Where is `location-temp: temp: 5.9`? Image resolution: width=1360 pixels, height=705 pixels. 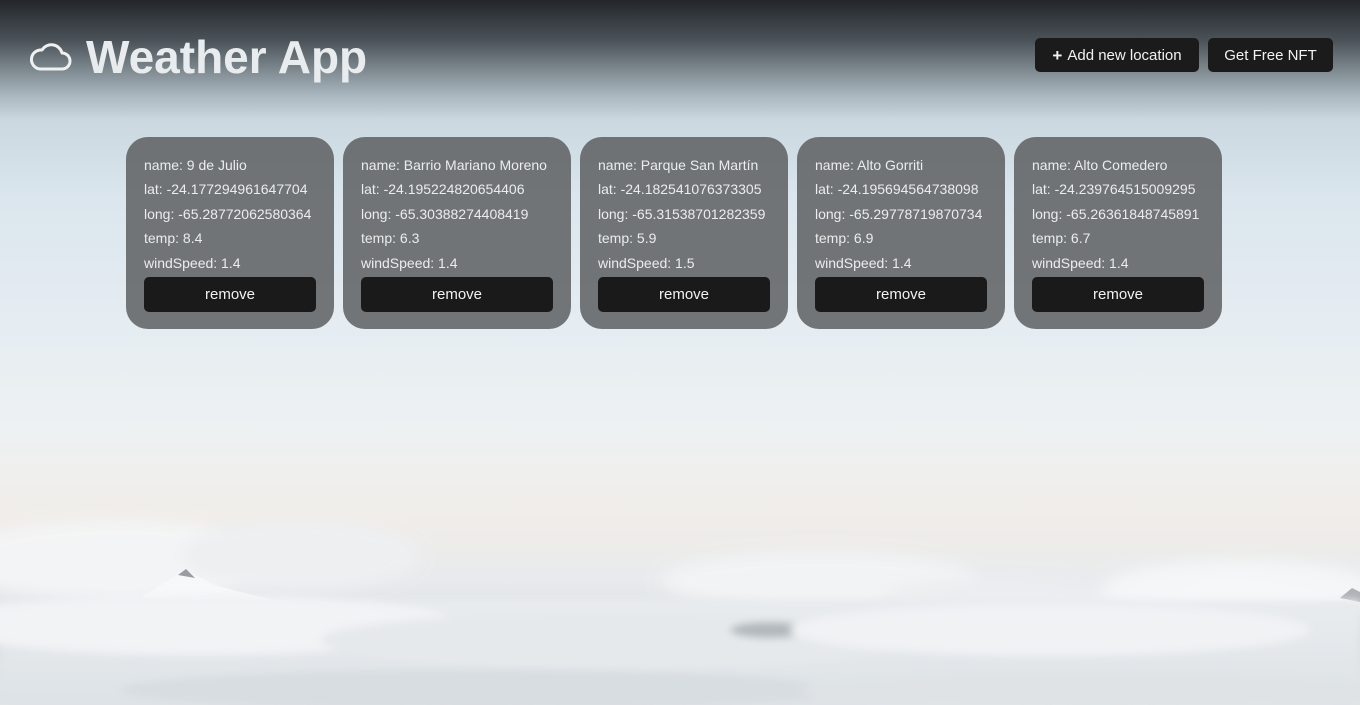
location-temp: temp: 5.9 is located at coordinates (627, 238).